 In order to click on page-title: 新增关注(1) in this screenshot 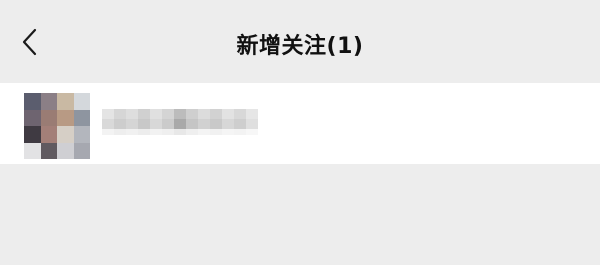, I will do `click(300, 46)`.